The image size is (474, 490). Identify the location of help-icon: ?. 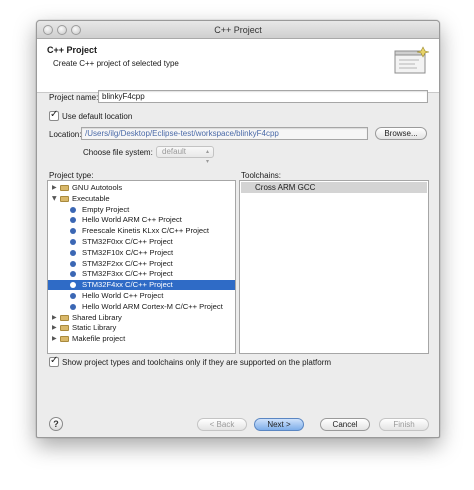
(56, 424).